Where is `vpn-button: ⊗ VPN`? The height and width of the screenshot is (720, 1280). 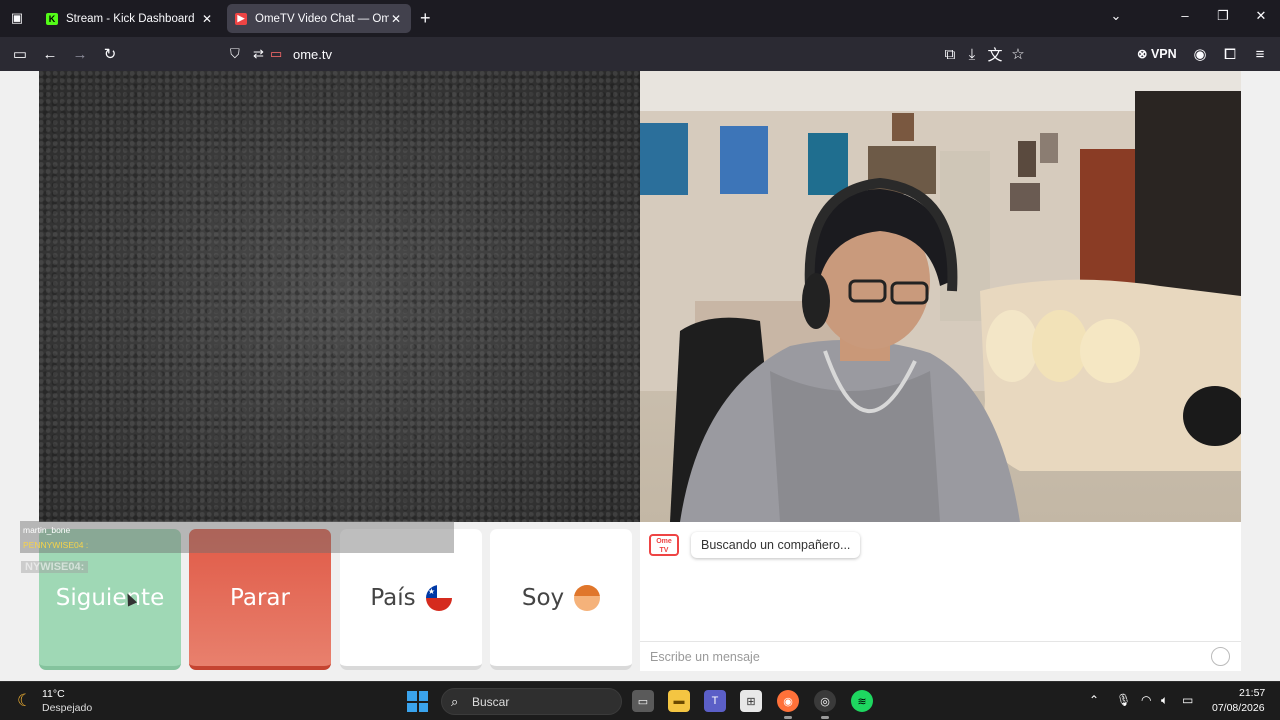
vpn-button: ⊗ VPN is located at coordinates (1157, 53).